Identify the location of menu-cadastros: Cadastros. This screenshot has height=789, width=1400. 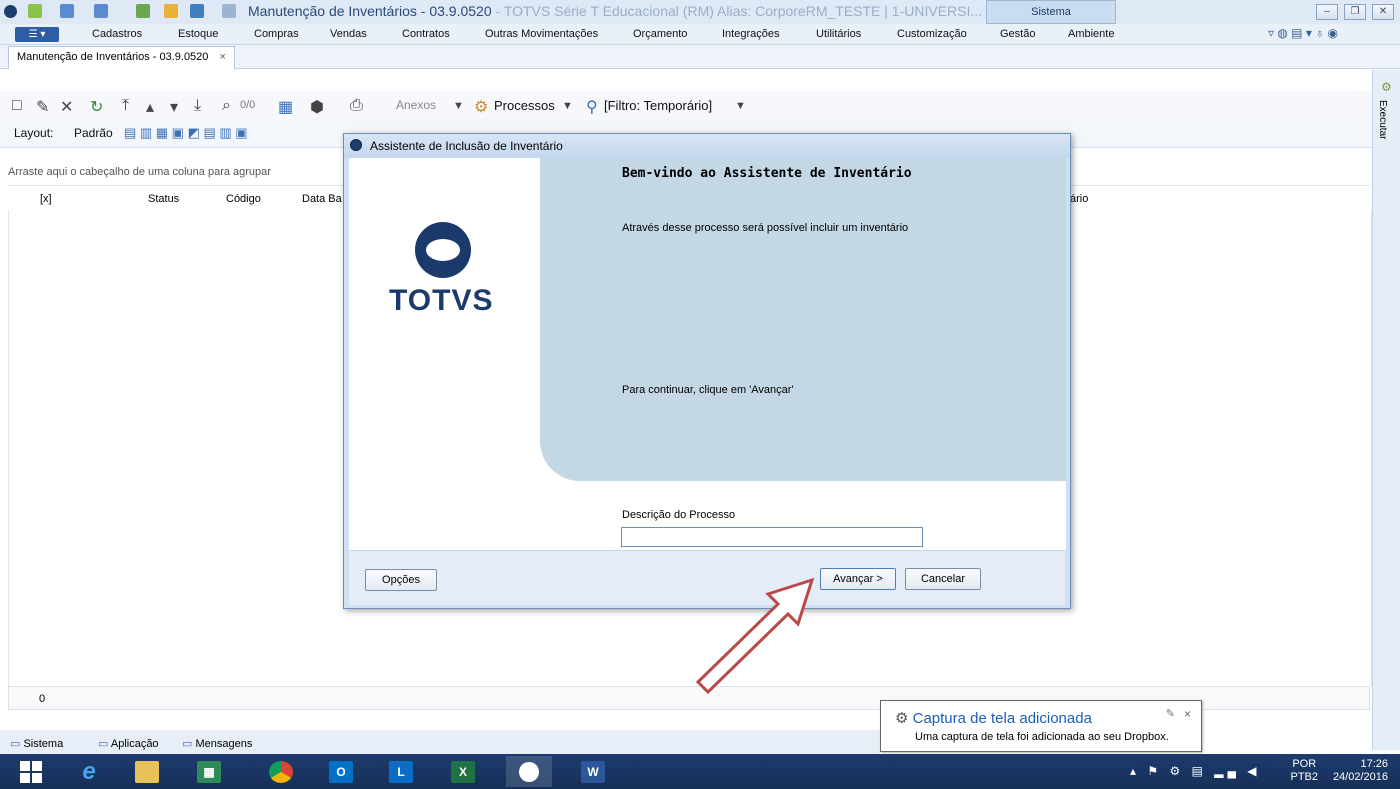
(117, 34).